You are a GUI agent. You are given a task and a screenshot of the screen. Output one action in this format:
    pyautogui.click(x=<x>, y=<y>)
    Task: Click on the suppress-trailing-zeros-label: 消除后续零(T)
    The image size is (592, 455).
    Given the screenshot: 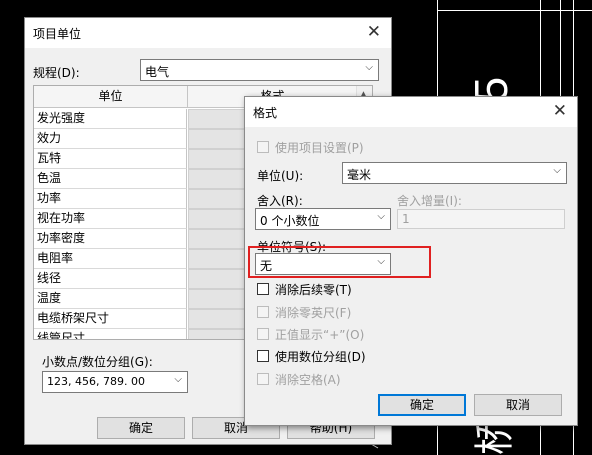 What is the action you would take?
    pyautogui.click(x=313, y=290)
    